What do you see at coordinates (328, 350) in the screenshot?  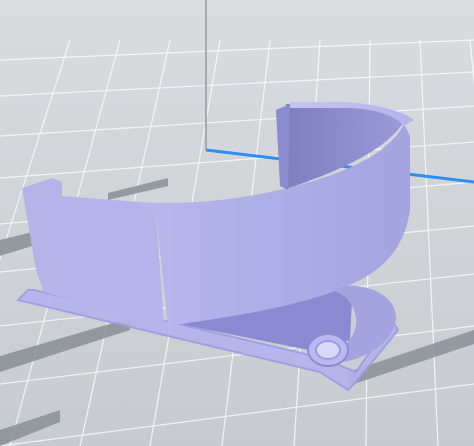 I see `hinge-end-hole` at bounding box center [328, 350].